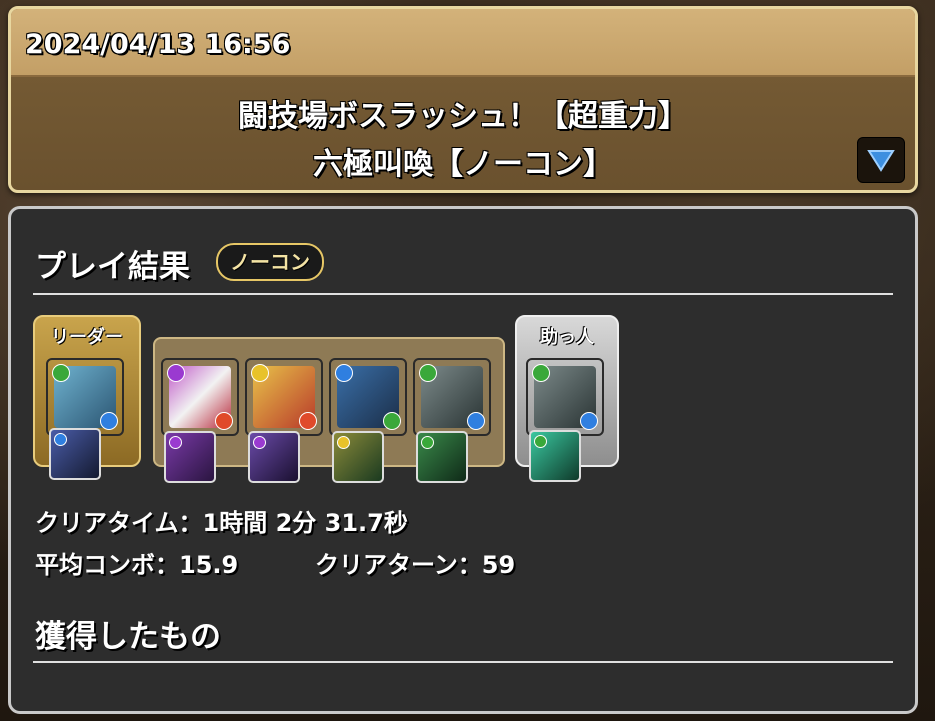  I want to click on no-continue-badge: ノーコン, so click(270, 262).